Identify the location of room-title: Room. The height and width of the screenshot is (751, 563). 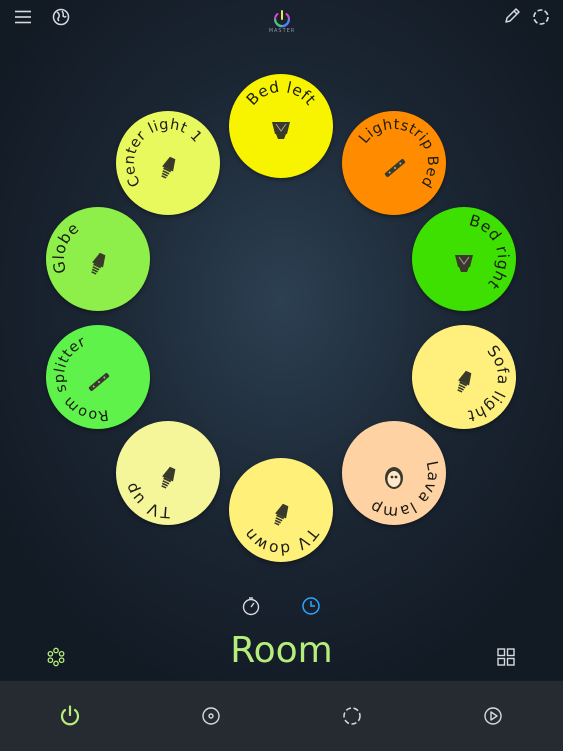
(281, 650).